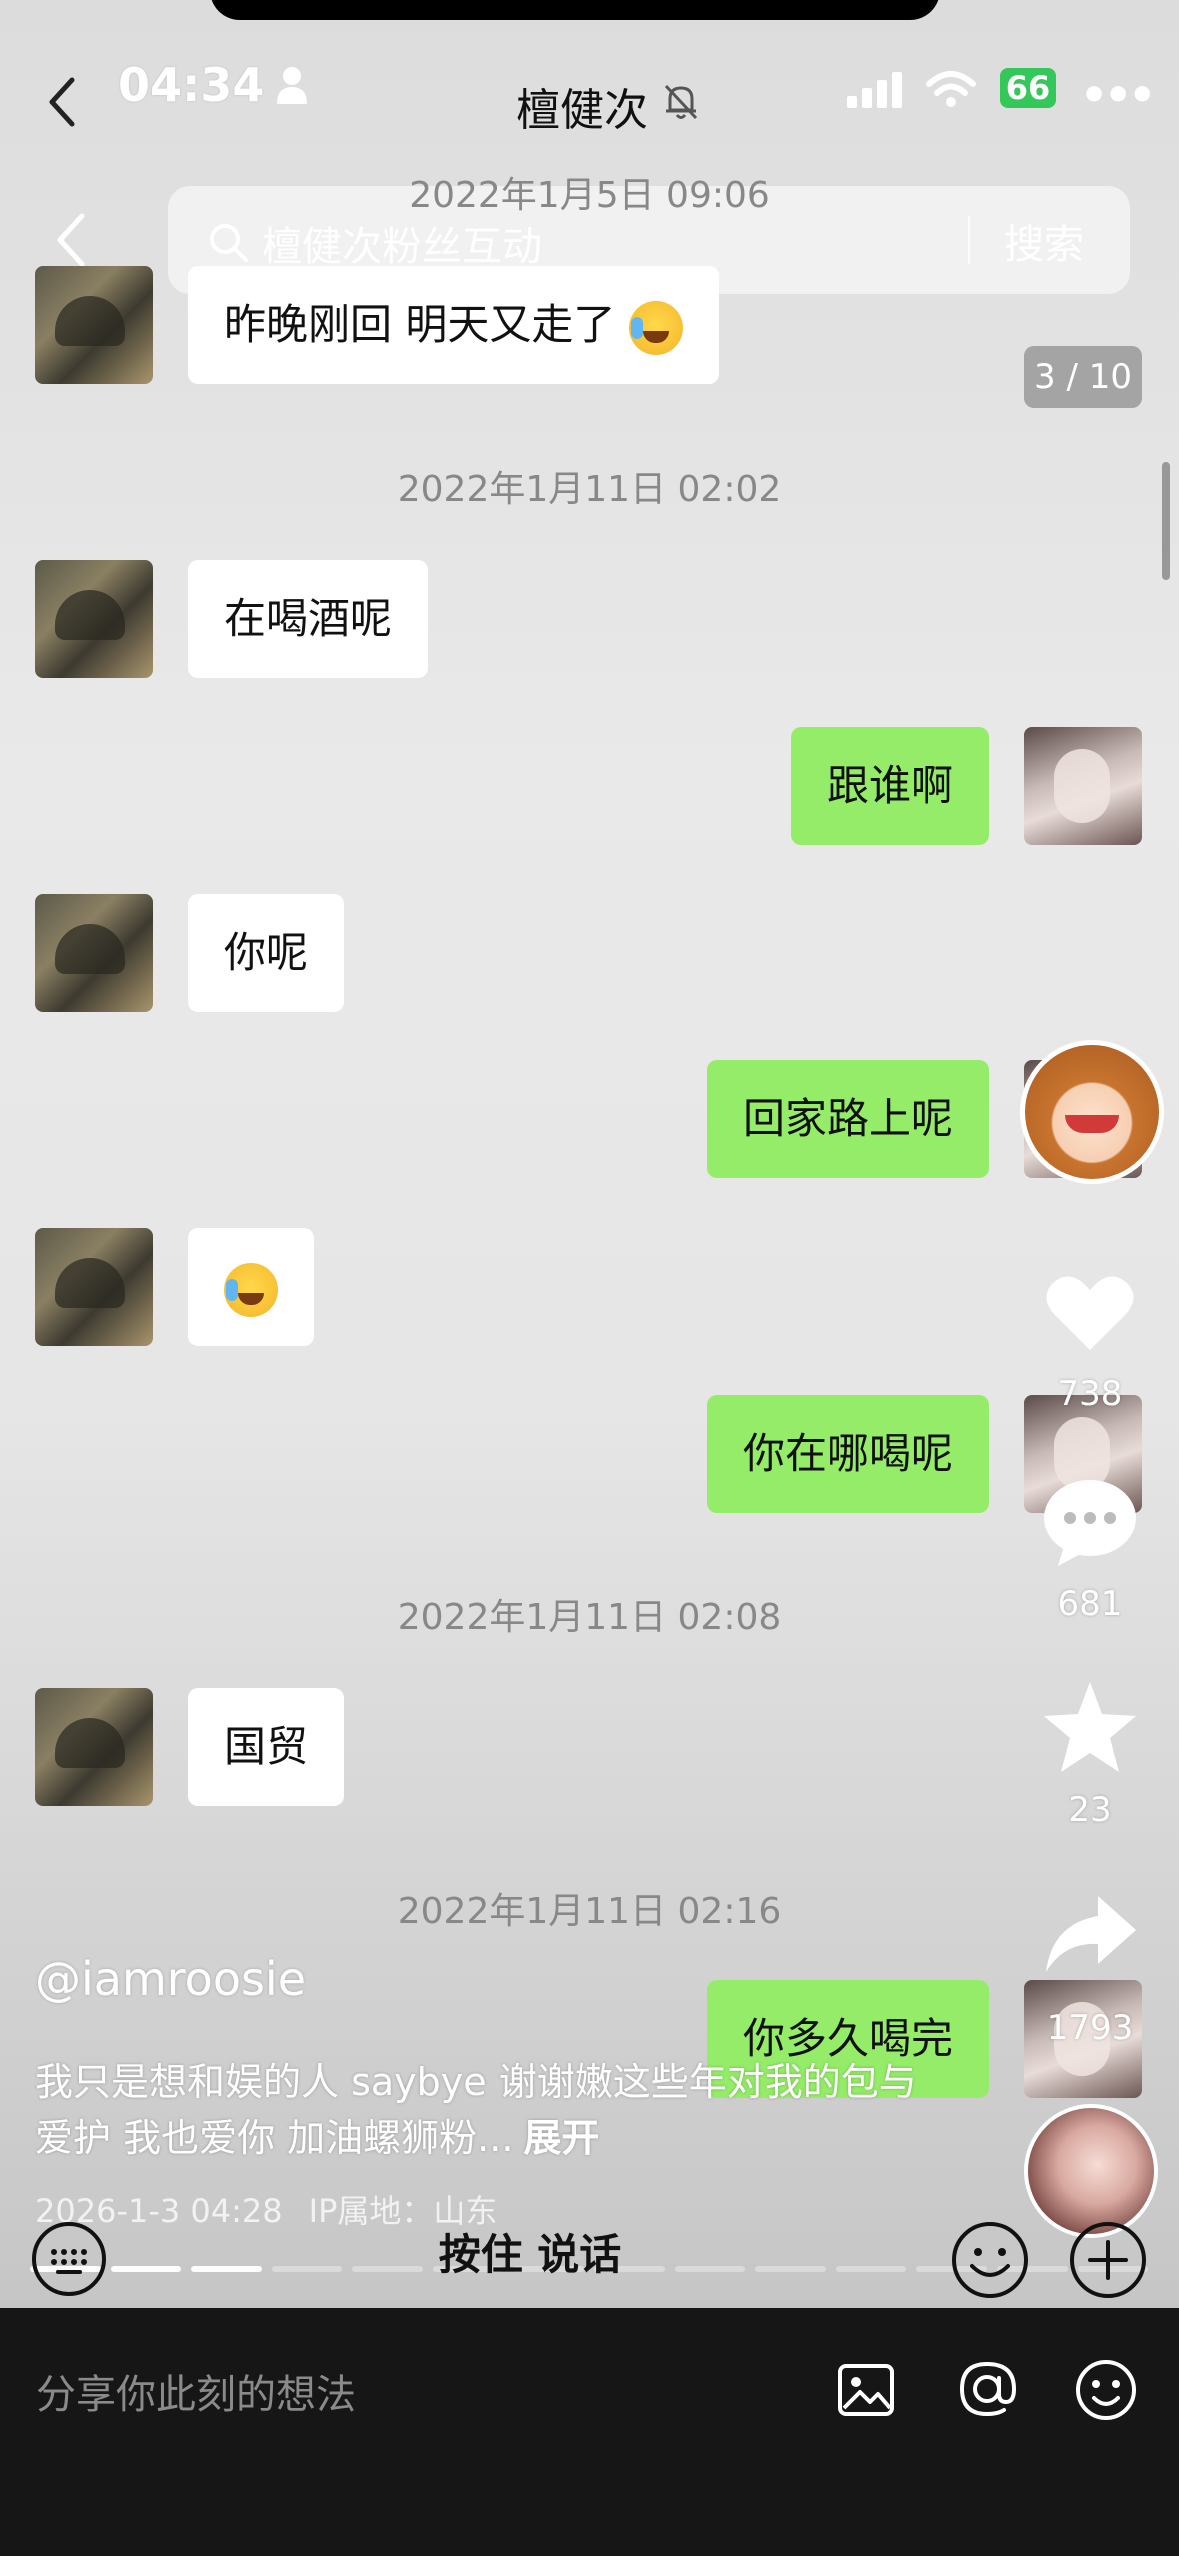 This screenshot has height=2556, width=1179. I want to click on message-text: 国贸, so click(266, 1746).